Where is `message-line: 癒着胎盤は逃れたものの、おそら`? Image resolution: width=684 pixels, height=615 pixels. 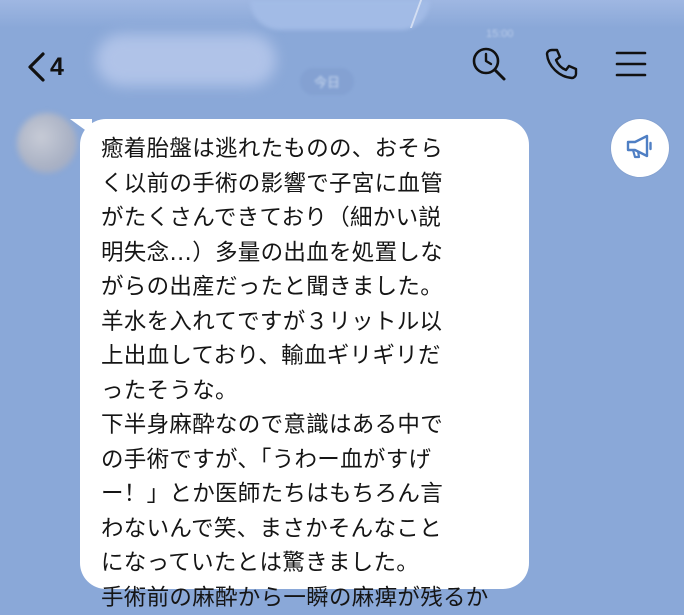 message-line: 癒着胎盤は逃れたものの、おそら is located at coordinates (272, 149).